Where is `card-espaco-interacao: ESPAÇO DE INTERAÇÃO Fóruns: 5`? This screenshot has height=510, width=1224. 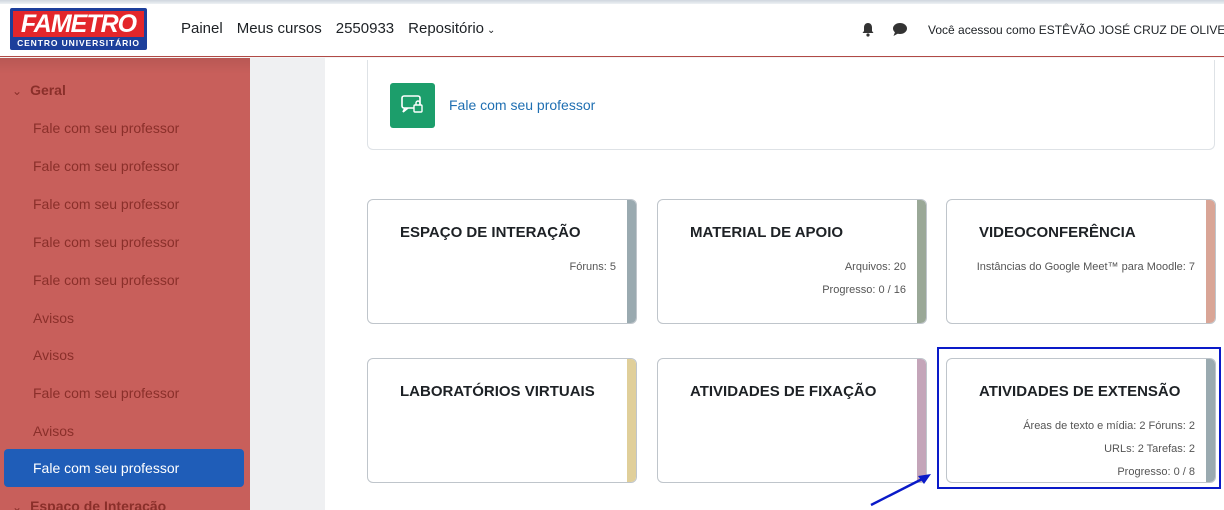 card-espaco-interacao: ESPAÇO DE INTERAÇÃO Fóruns: 5 is located at coordinates (502, 261).